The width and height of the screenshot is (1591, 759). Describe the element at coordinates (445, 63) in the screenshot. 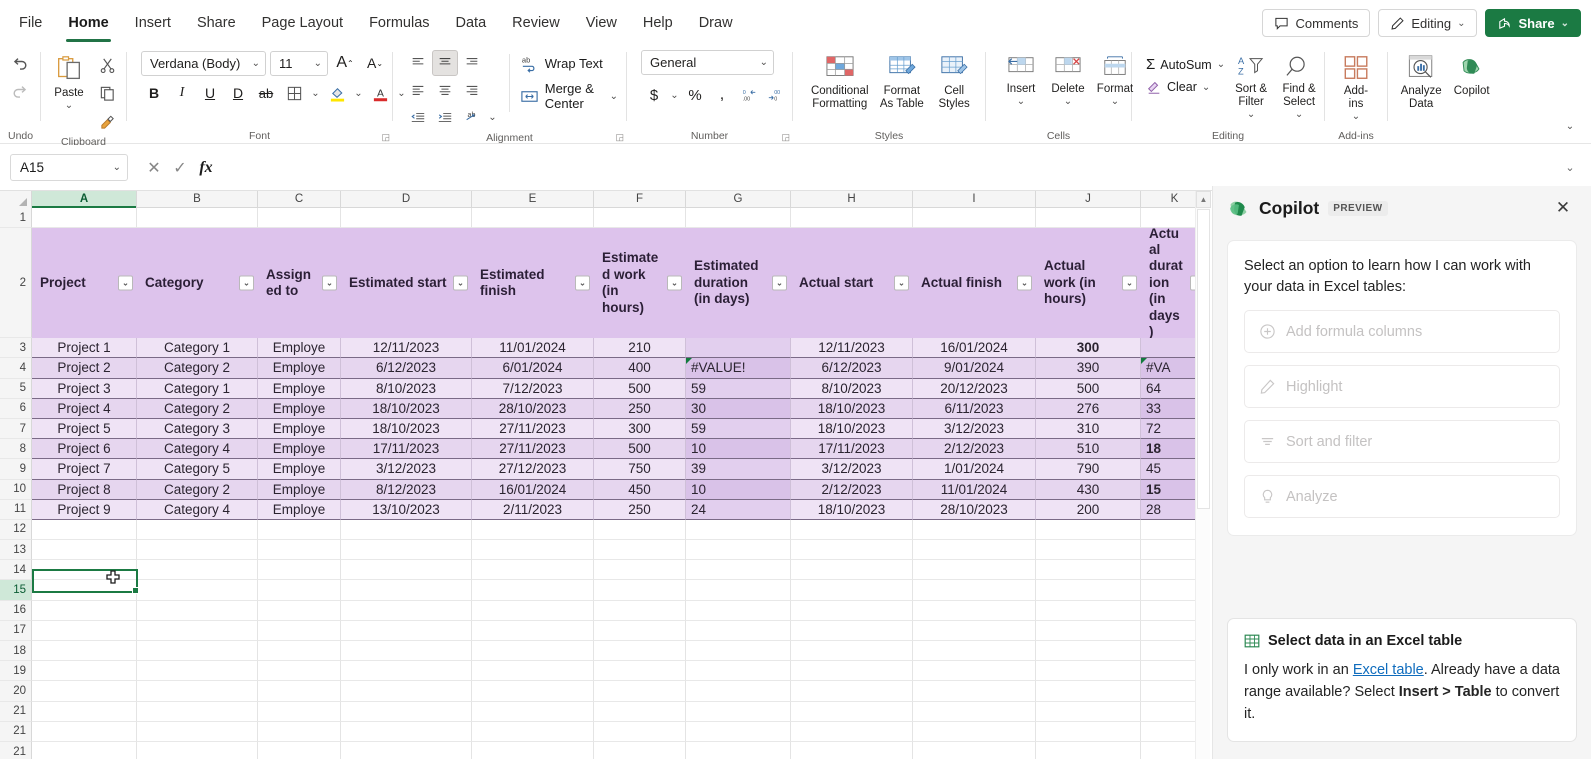

I see `align-middle-button` at that location.